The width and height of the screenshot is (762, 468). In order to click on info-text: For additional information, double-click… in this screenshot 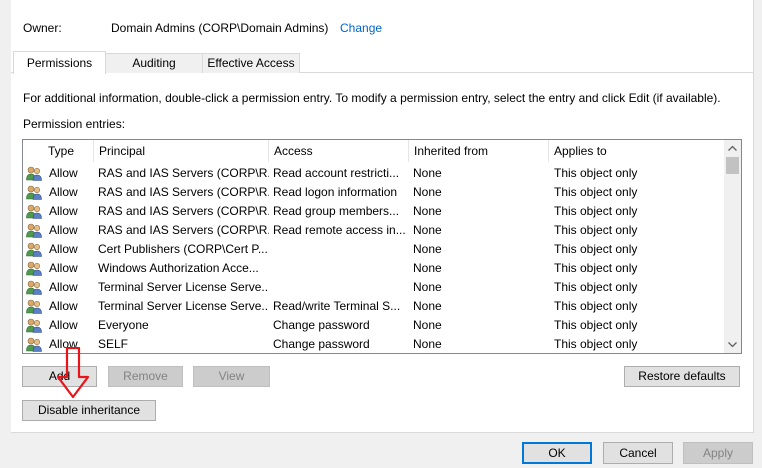, I will do `click(372, 98)`.